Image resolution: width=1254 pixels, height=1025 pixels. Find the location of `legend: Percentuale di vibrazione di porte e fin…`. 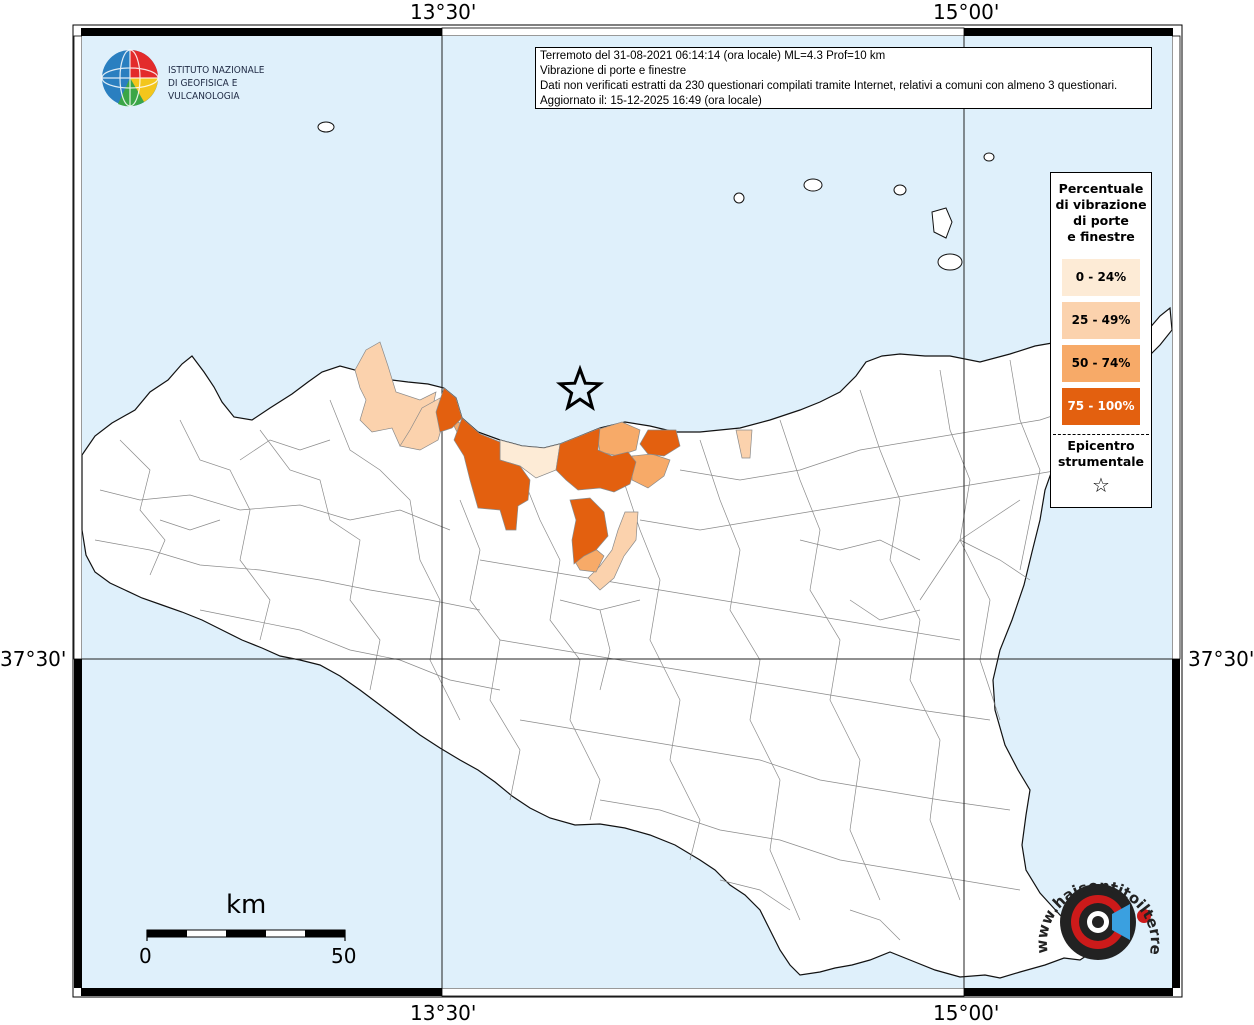

legend: Percentuale di vibrazione di porte e fin… is located at coordinates (1101, 340).